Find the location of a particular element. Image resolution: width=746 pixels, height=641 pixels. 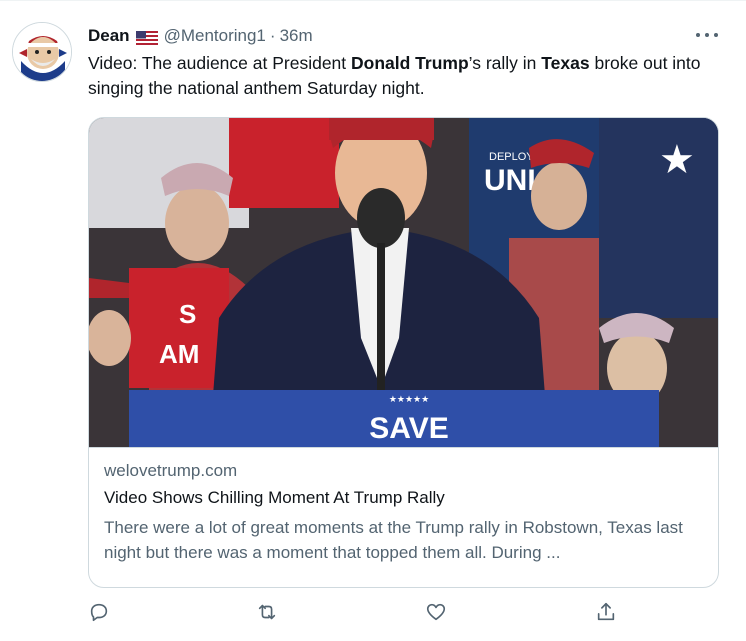

heart-icon is located at coordinates (437, 613).